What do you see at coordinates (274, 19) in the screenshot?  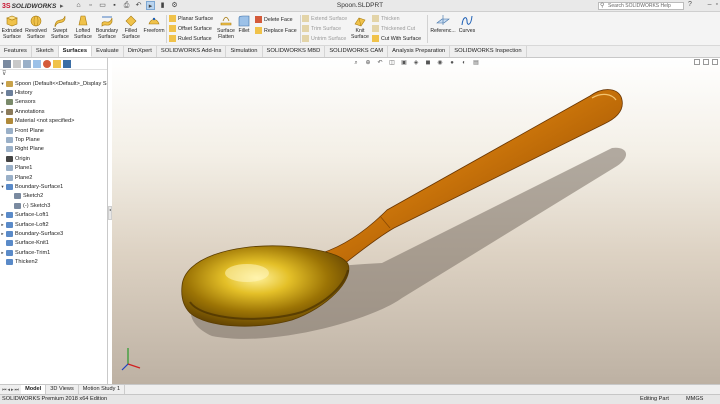 I see `delete-face-button: Delete Face` at bounding box center [274, 19].